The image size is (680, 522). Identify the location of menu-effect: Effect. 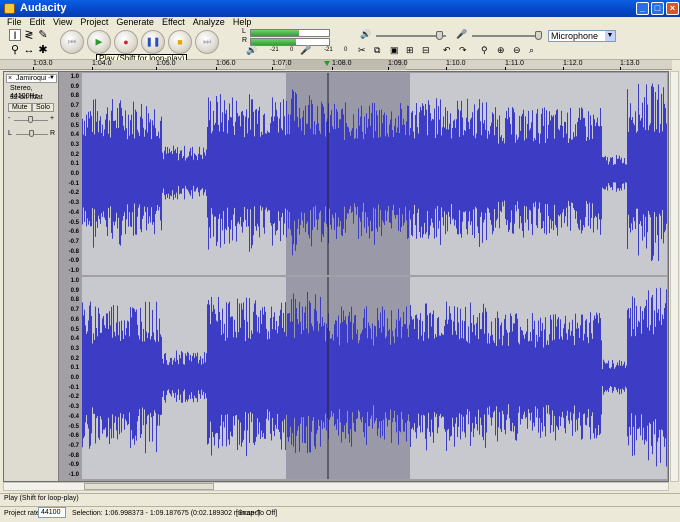
(173, 22).